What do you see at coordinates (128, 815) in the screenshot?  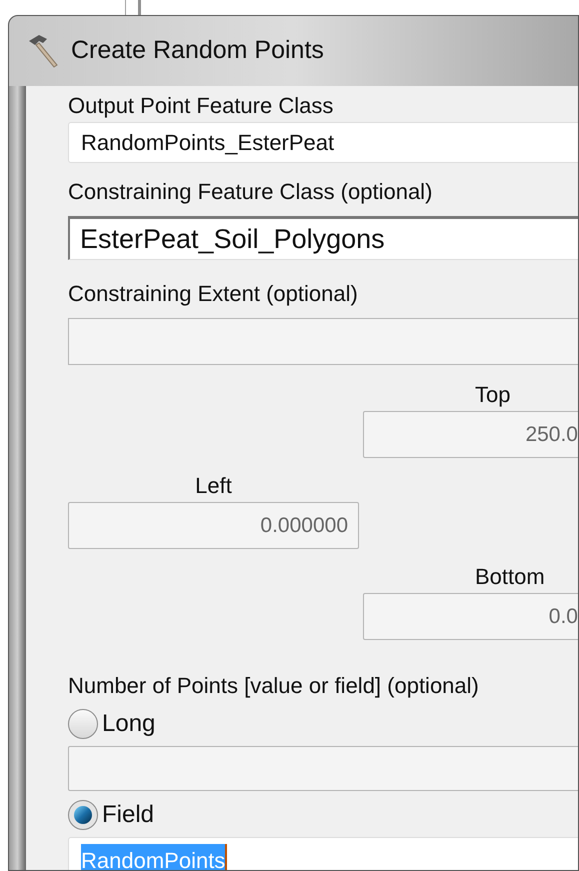 I see `radio-label: Field` at bounding box center [128, 815].